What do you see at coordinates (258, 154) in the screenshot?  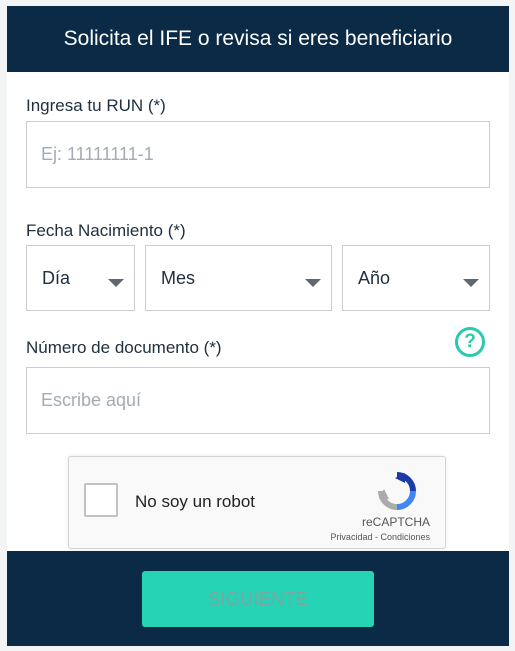 I see `run-input` at bounding box center [258, 154].